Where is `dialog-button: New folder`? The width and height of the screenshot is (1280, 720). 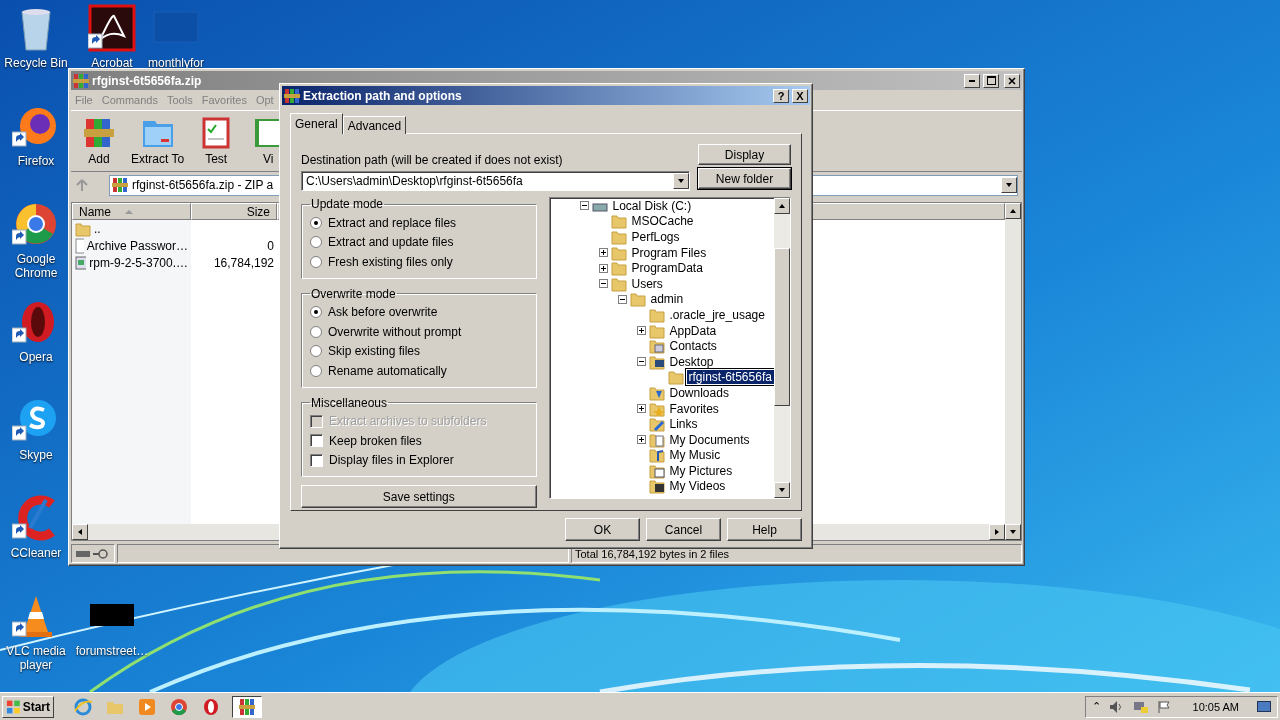
dialog-button: New folder is located at coordinates (744, 178).